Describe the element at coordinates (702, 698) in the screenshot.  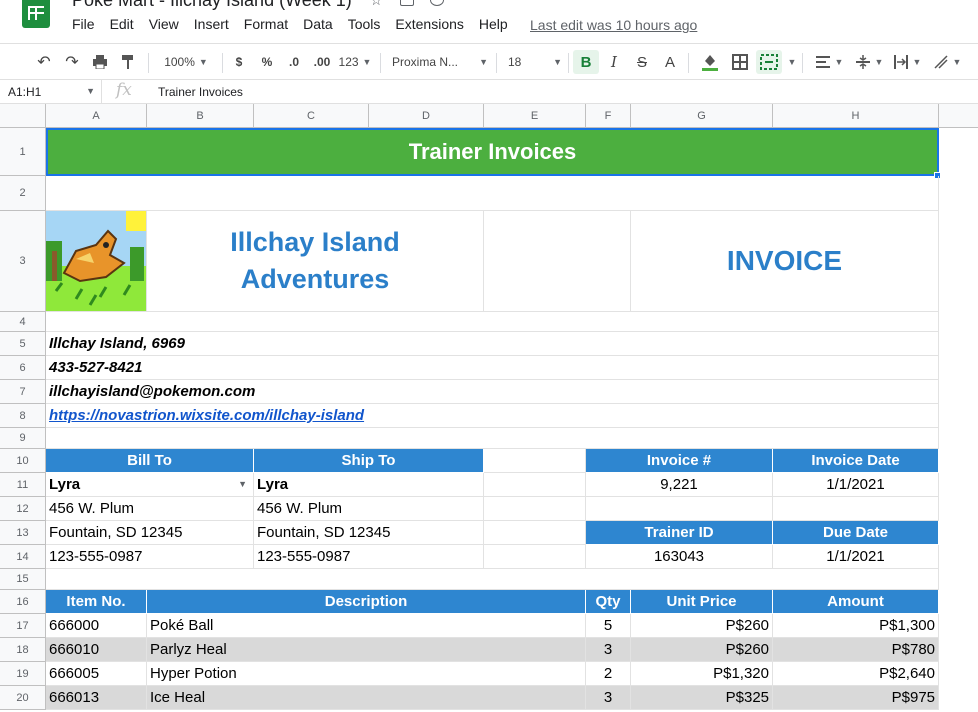
I see `table-row-unit-price: P$325` at that location.